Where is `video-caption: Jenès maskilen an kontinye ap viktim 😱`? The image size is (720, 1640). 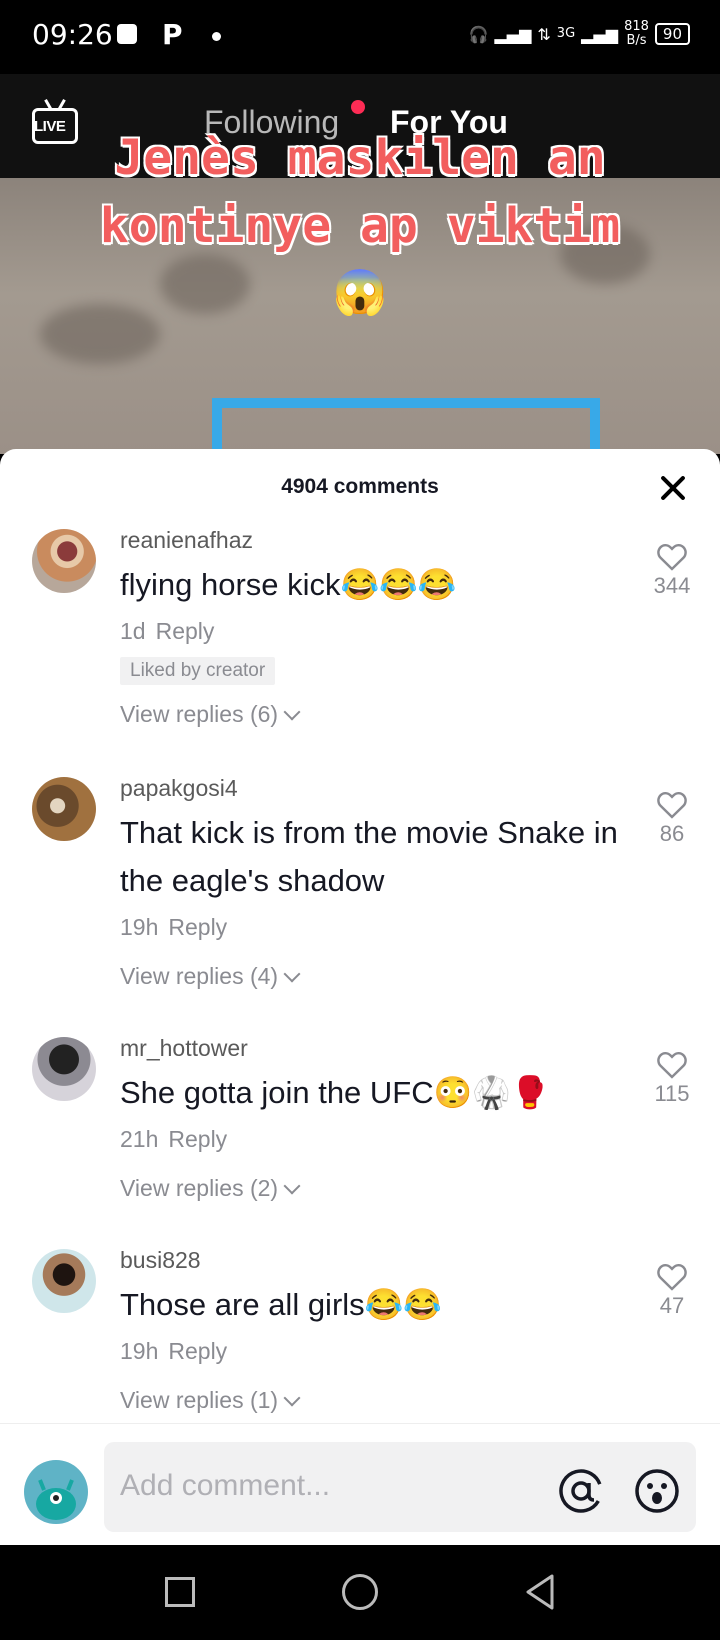
video-caption: Jenès maskilen an kontinye ap viktim 😱 is located at coordinates (360, 225).